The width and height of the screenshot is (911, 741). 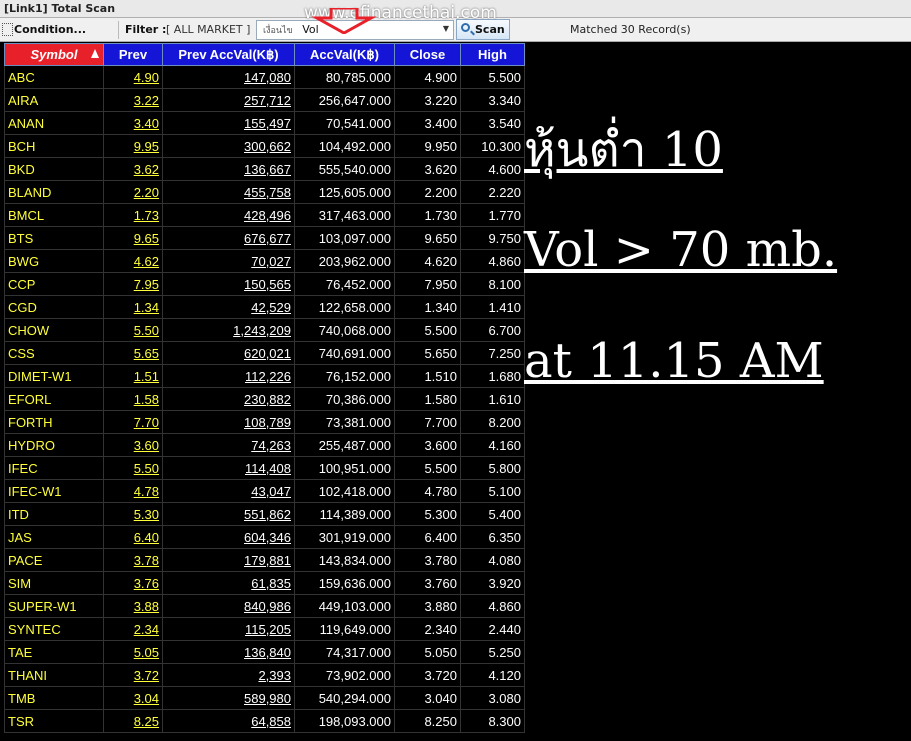 What do you see at coordinates (228, 215) in the screenshot?
I see `cell-prev-accval: 428,496` at bounding box center [228, 215].